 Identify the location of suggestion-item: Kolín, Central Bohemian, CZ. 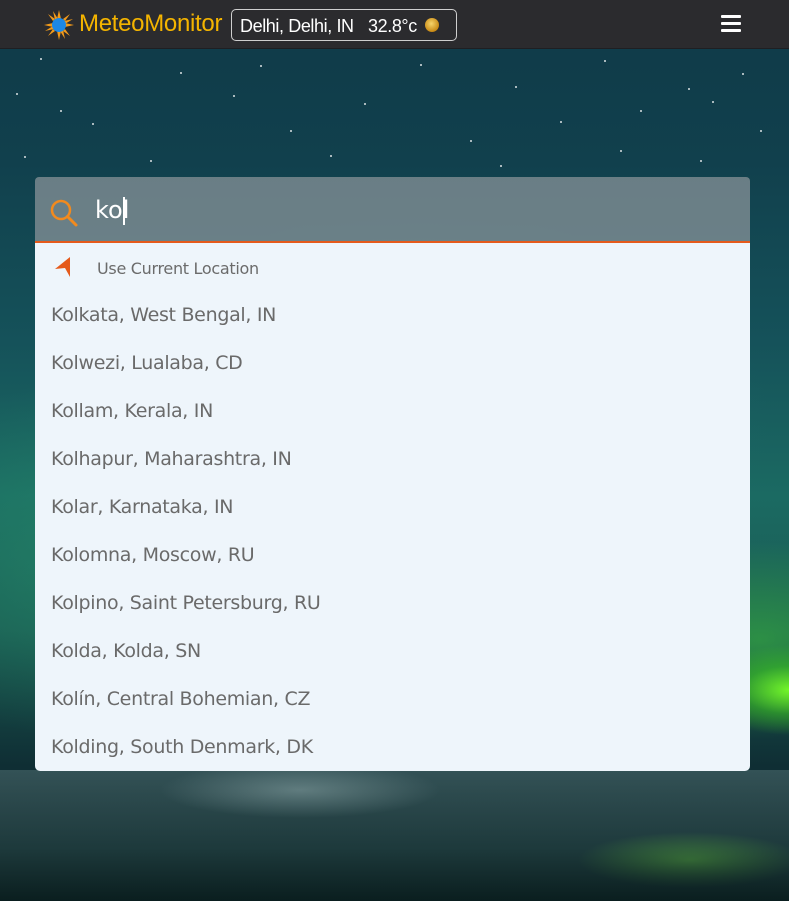
(392, 699).